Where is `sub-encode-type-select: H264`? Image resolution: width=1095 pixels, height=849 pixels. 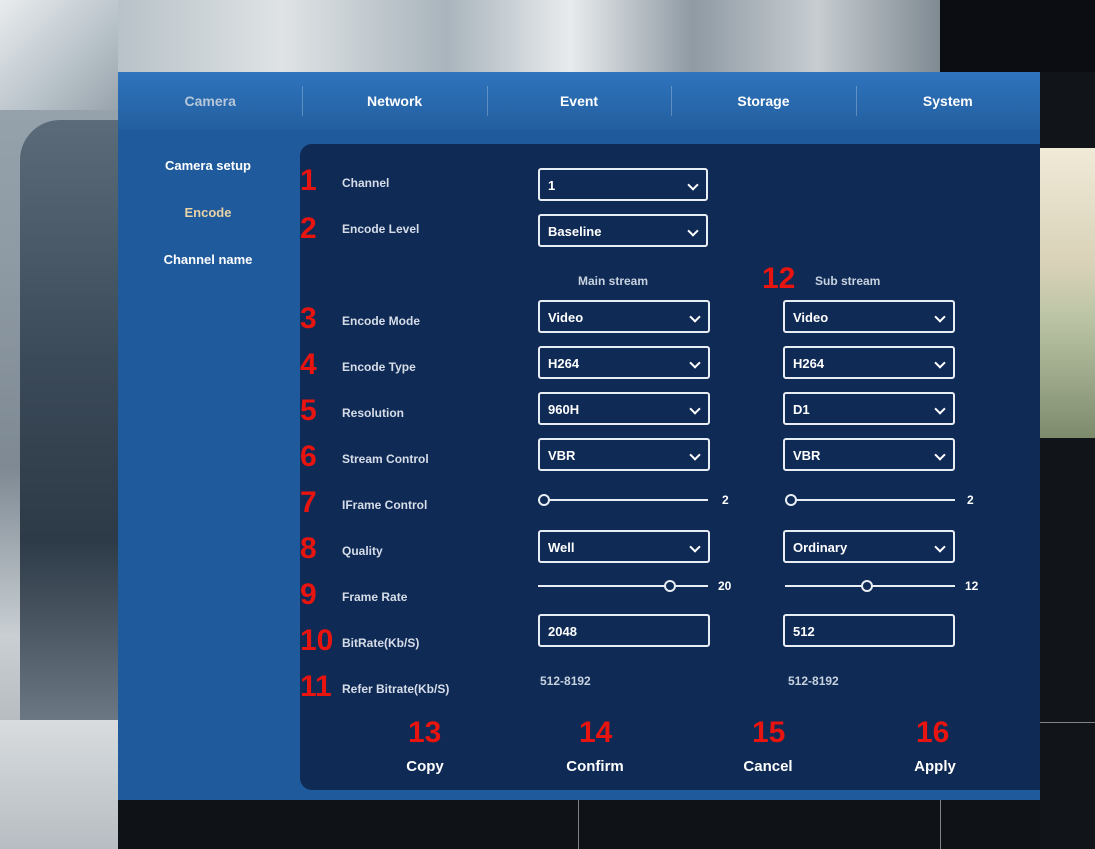 sub-encode-type-select: H264 is located at coordinates (869, 362).